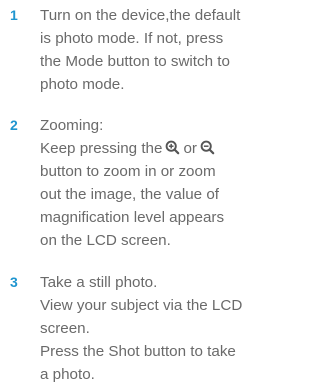 The width and height of the screenshot is (320, 389). I want to click on step-line: photo mode., so click(82, 84).